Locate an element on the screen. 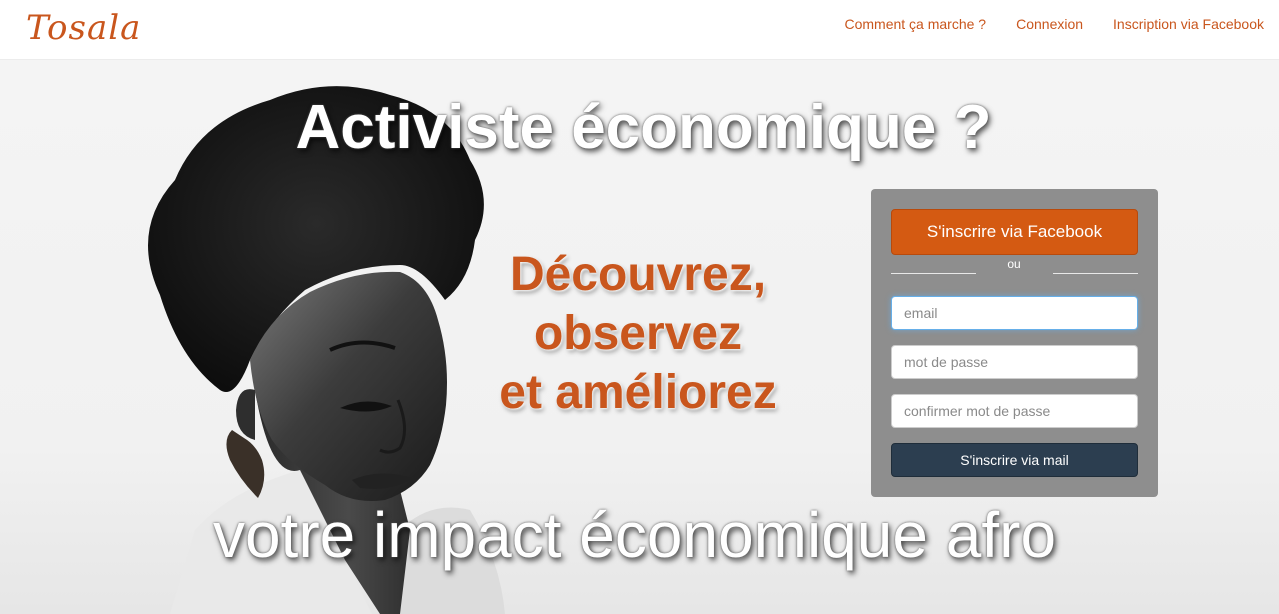  headline-top: Activiste économique ? is located at coordinates (643, 127).